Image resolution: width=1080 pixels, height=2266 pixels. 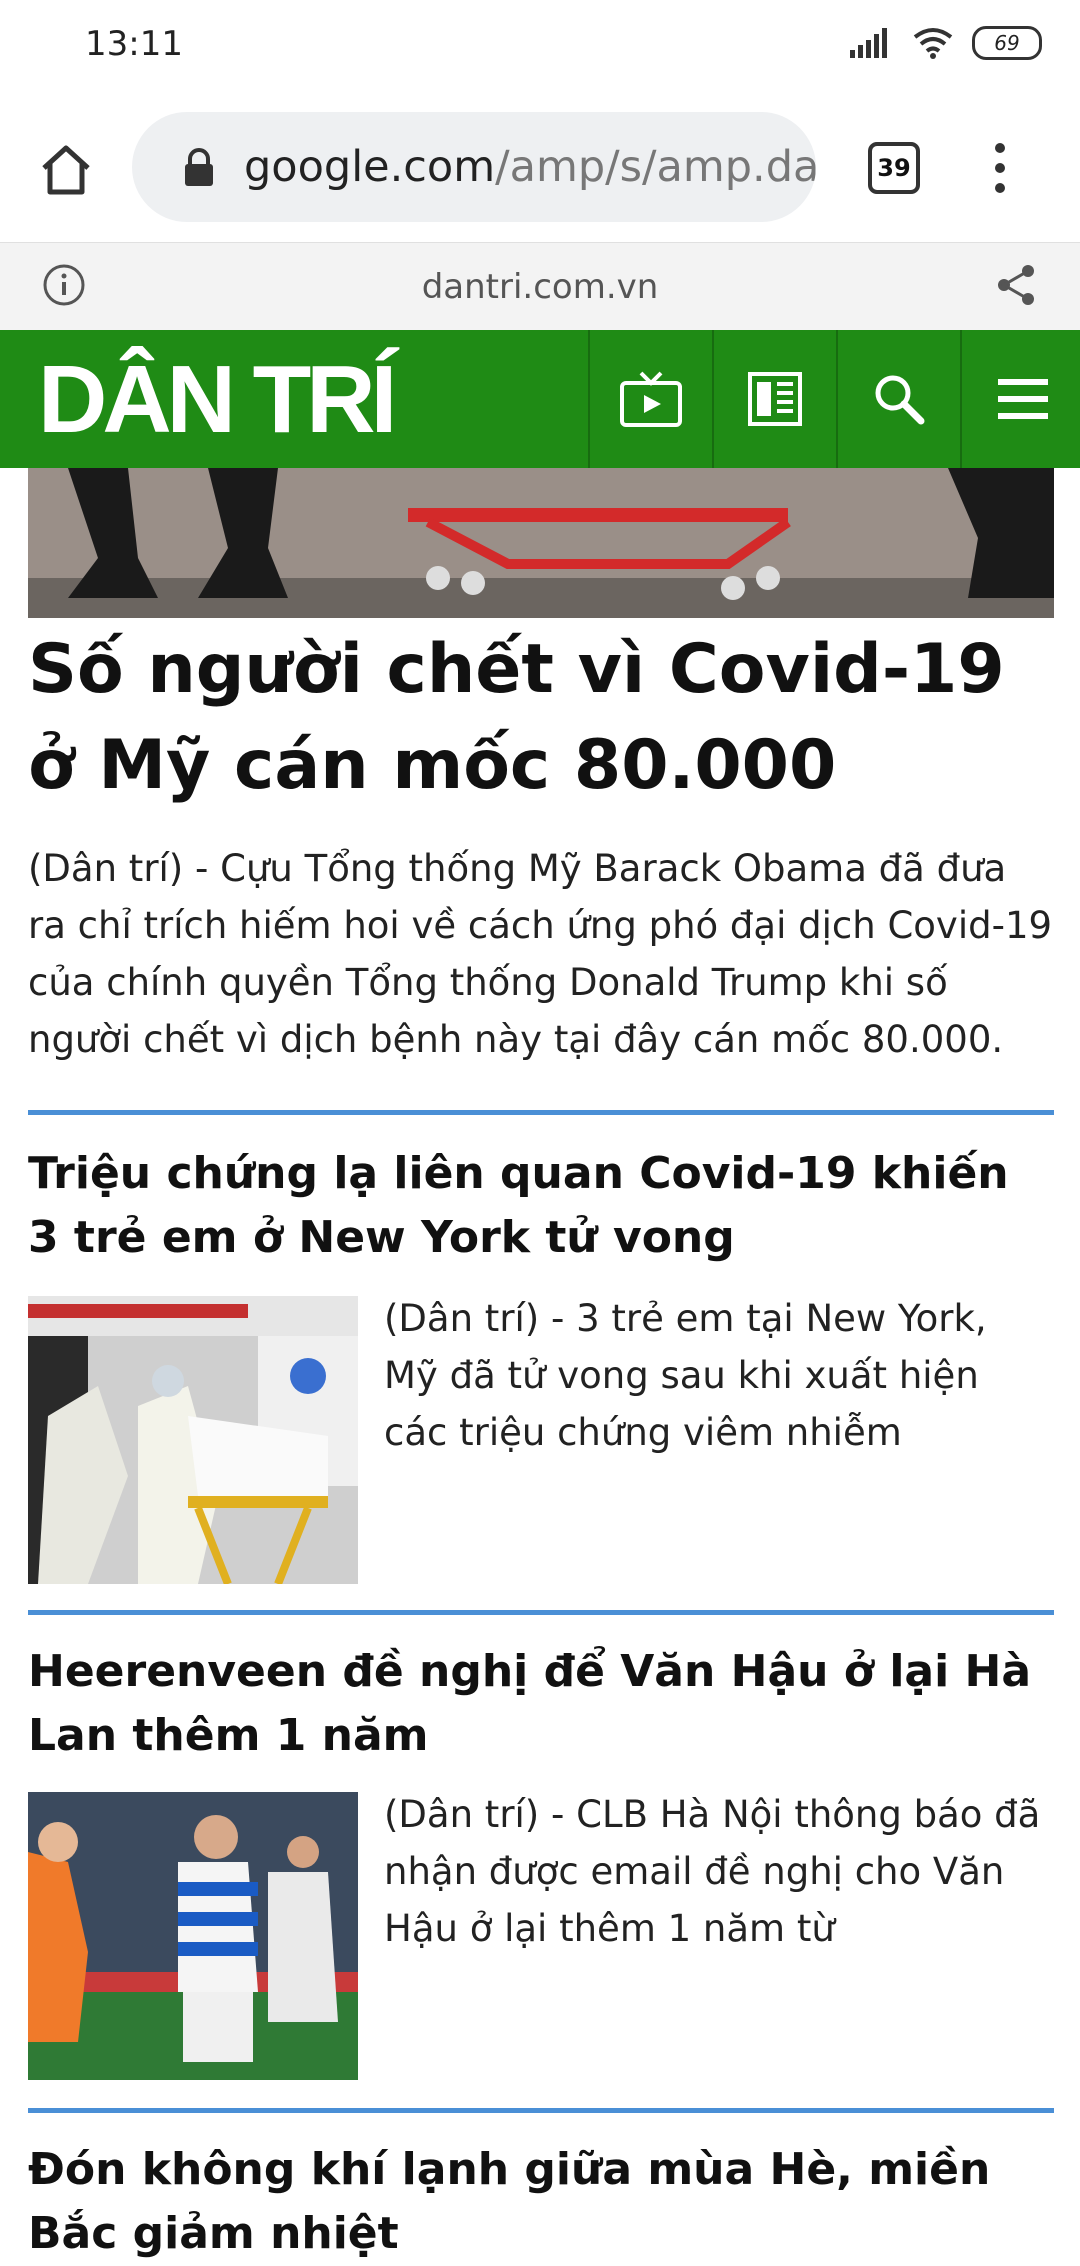 What do you see at coordinates (1007, 43) in the screenshot?
I see `battery-indicator: 69` at bounding box center [1007, 43].